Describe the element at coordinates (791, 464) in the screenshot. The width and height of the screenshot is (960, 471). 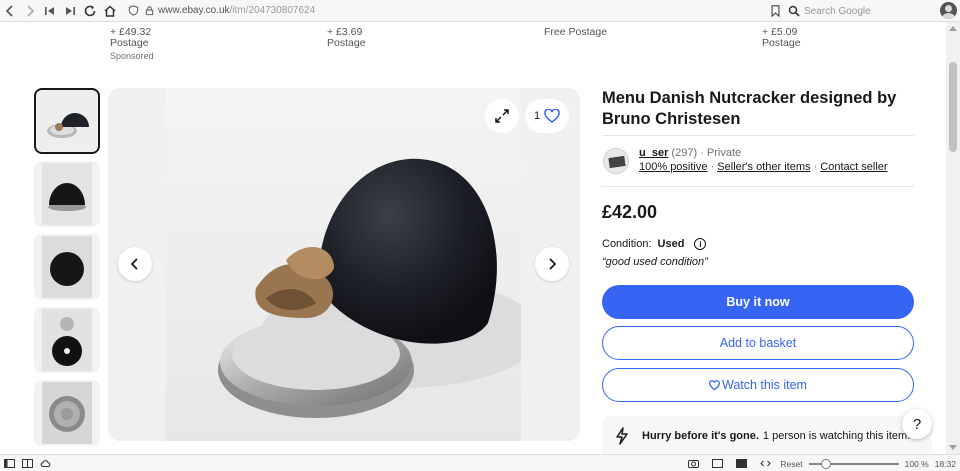
I see `zoom-reset-button: Reset` at that location.